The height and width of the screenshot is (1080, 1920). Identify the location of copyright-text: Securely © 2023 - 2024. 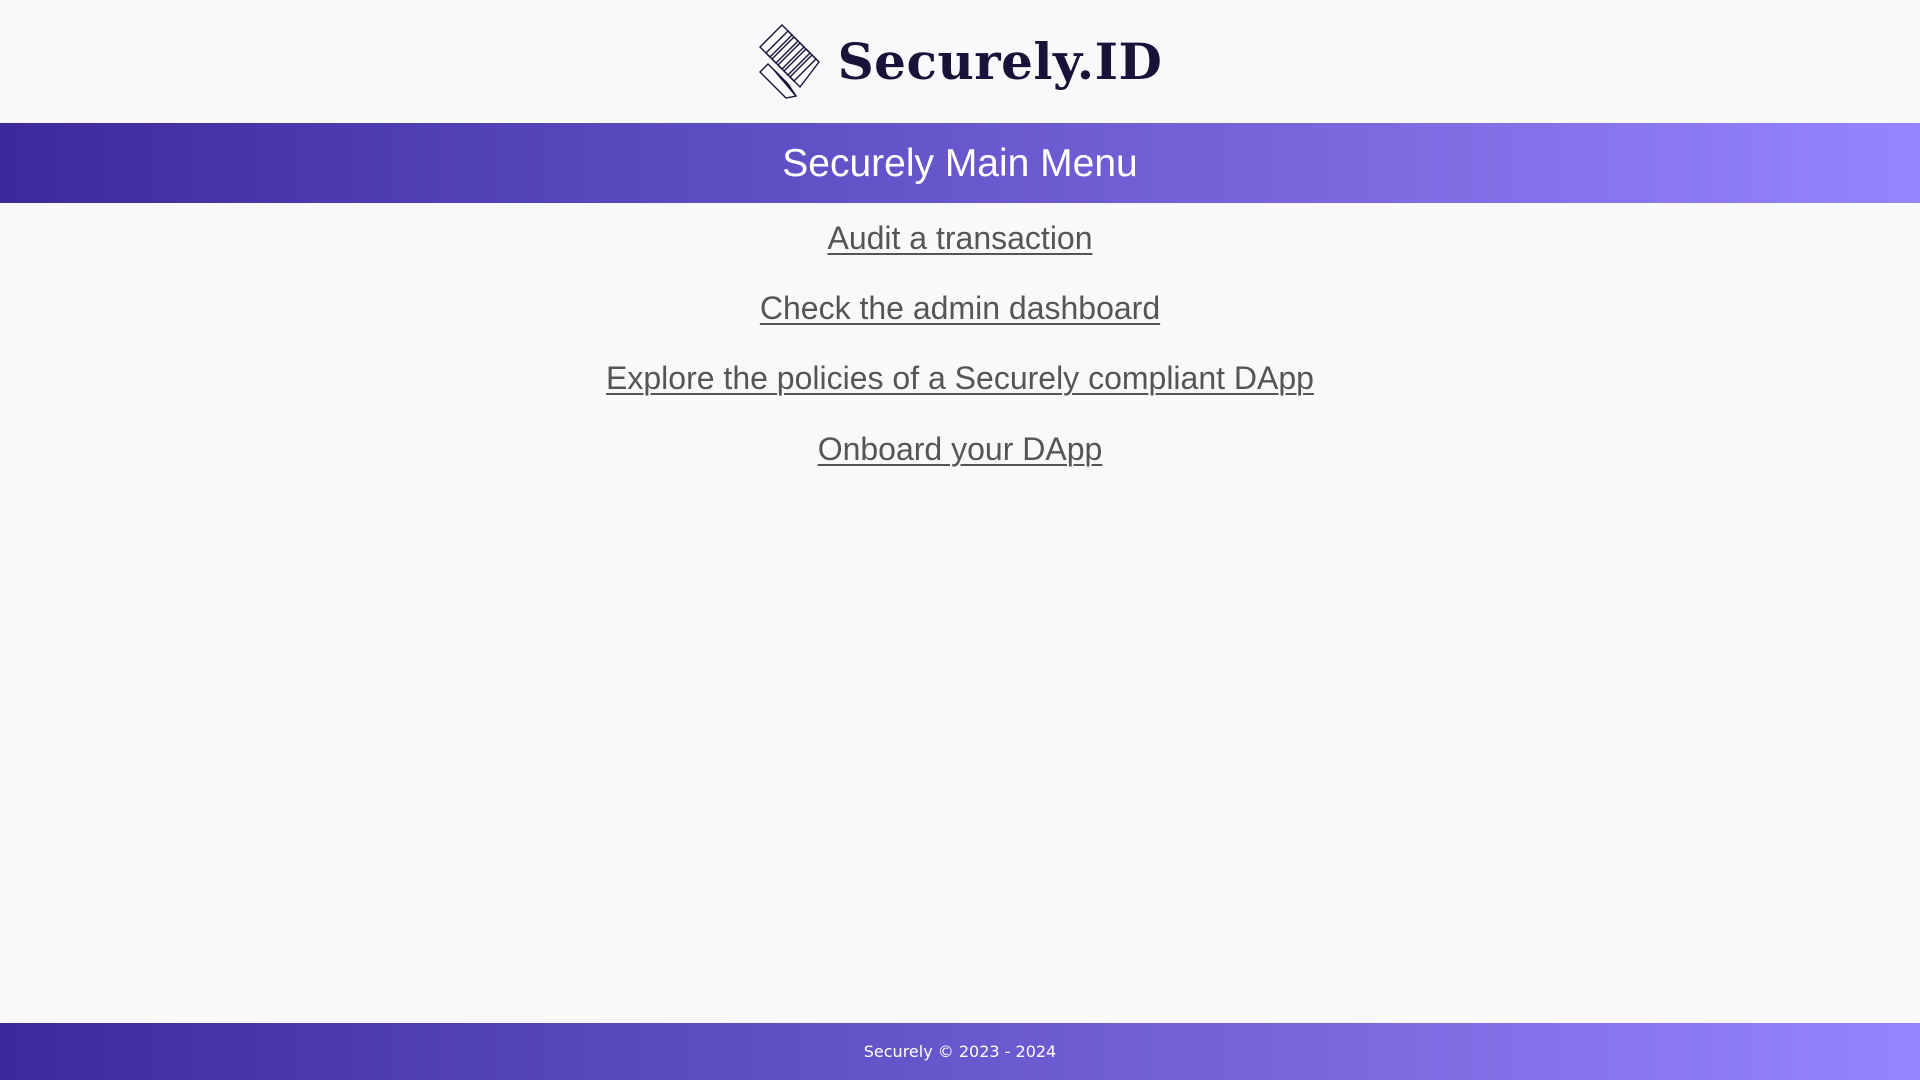
(960, 1051).